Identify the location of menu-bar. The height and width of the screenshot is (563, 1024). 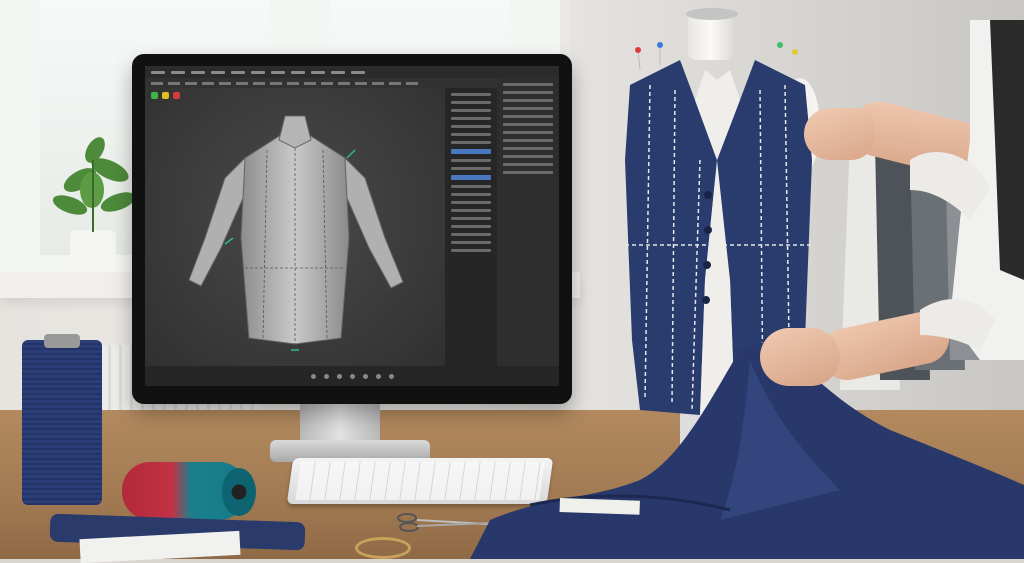
(352, 72).